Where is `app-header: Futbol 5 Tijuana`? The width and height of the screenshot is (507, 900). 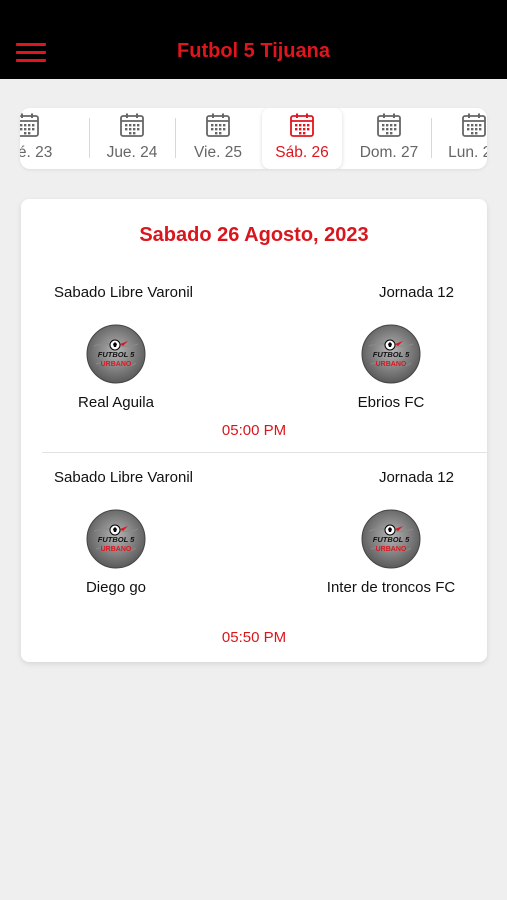 app-header: Futbol 5 Tijuana is located at coordinates (253, 39).